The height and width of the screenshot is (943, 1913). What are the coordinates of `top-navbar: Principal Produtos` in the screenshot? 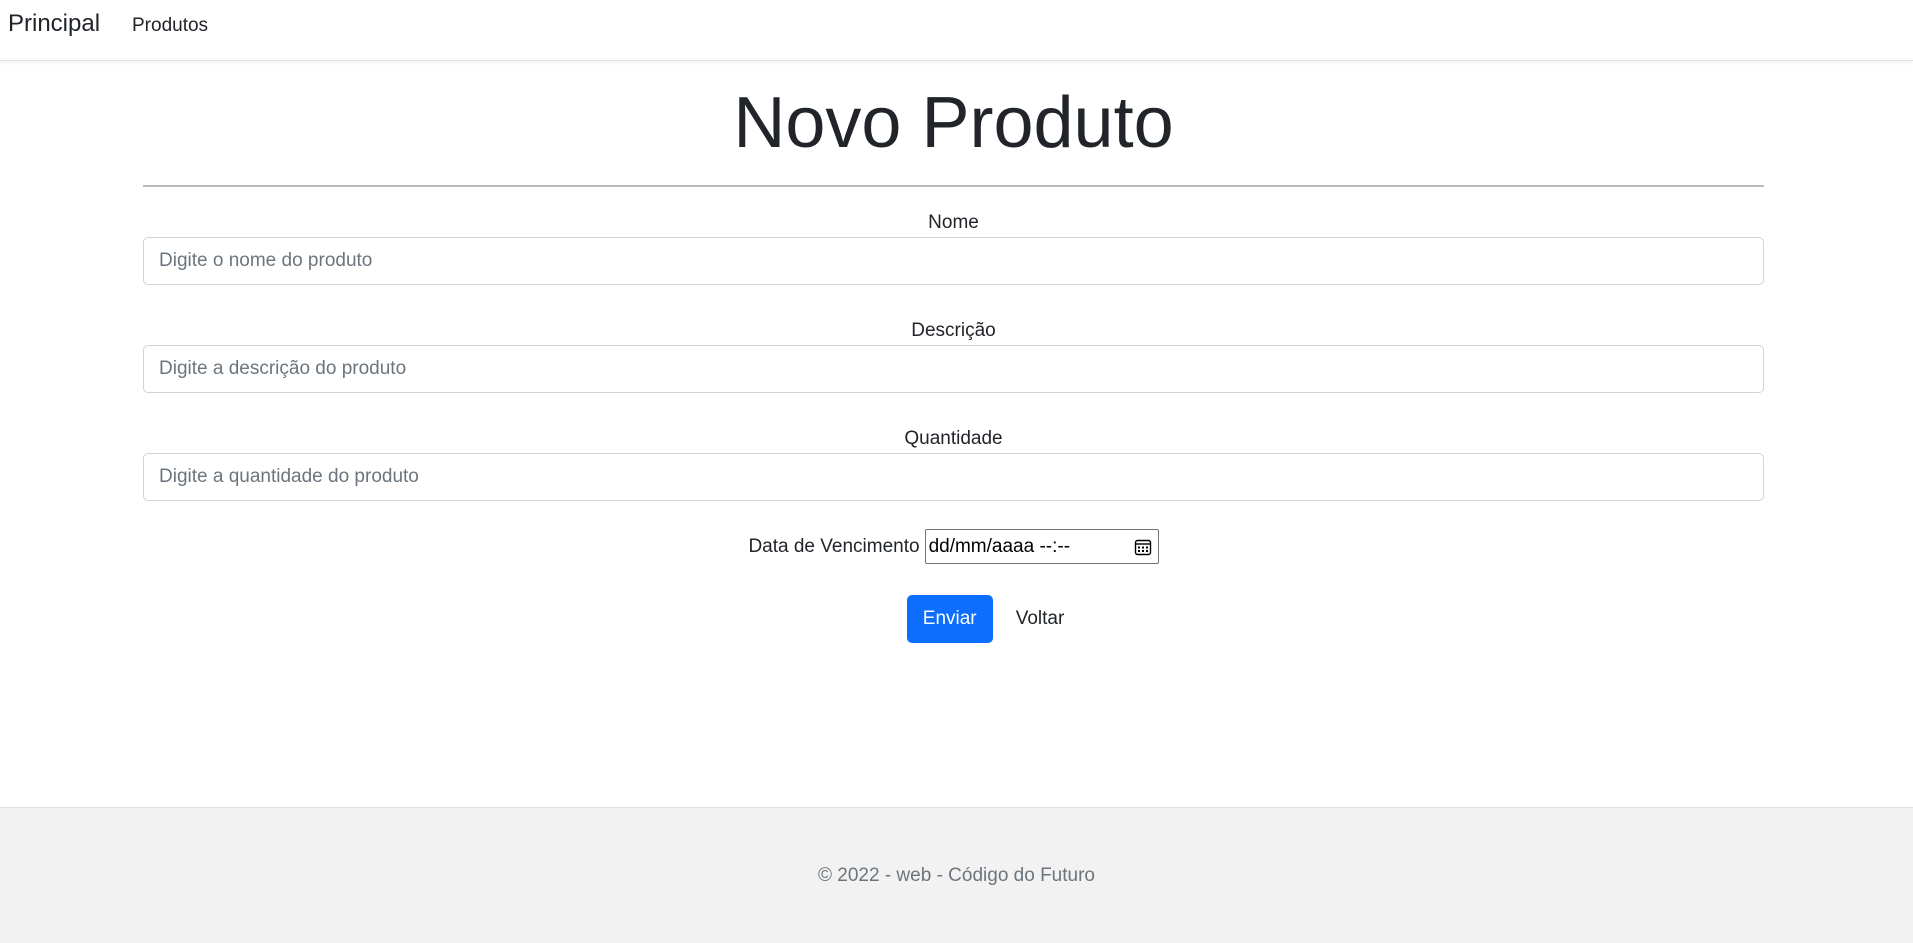 It's located at (956, 30).